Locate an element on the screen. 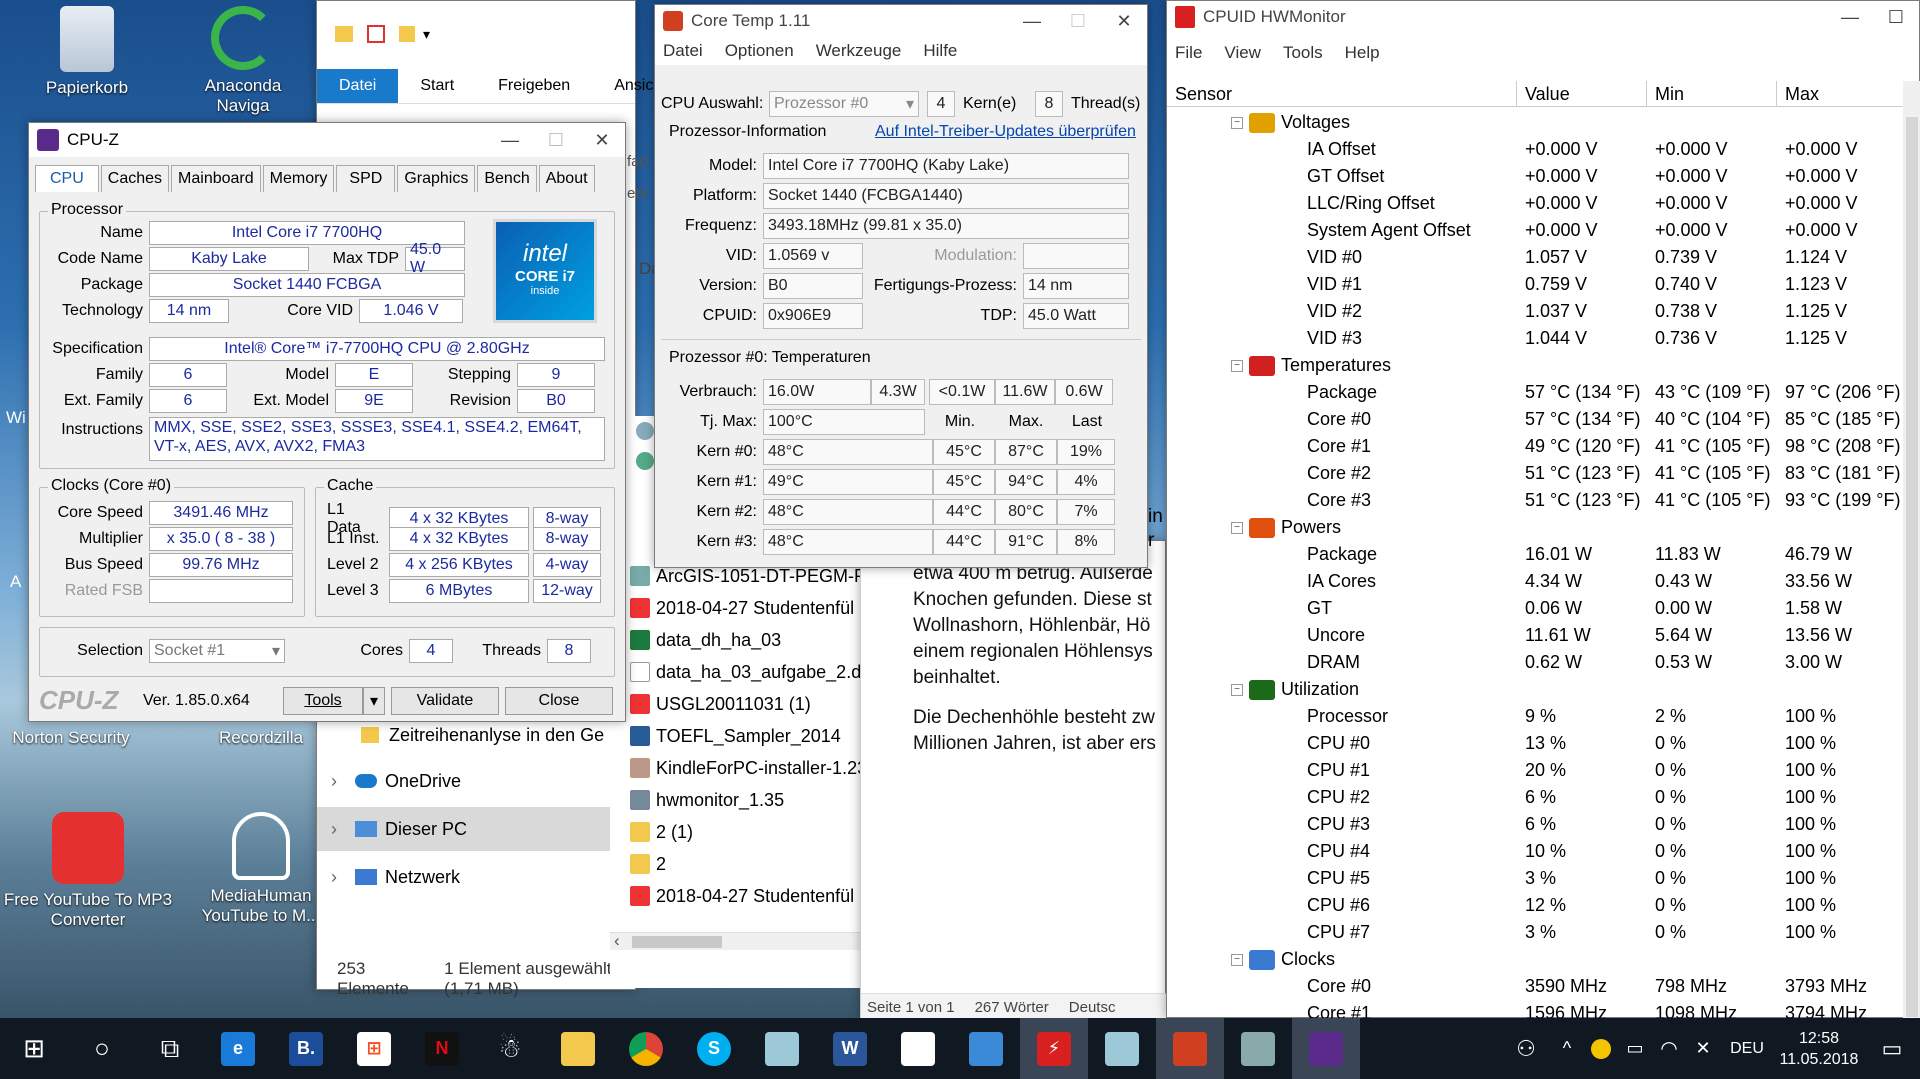 Image resolution: width=1920 pixels, height=1079 pixels. tools-dropdown-button: ▾ is located at coordinates (374, 700).